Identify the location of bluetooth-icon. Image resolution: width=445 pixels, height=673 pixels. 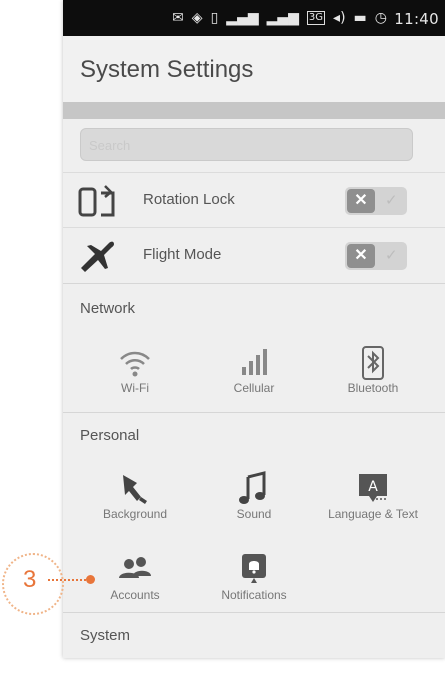
(373, 363).